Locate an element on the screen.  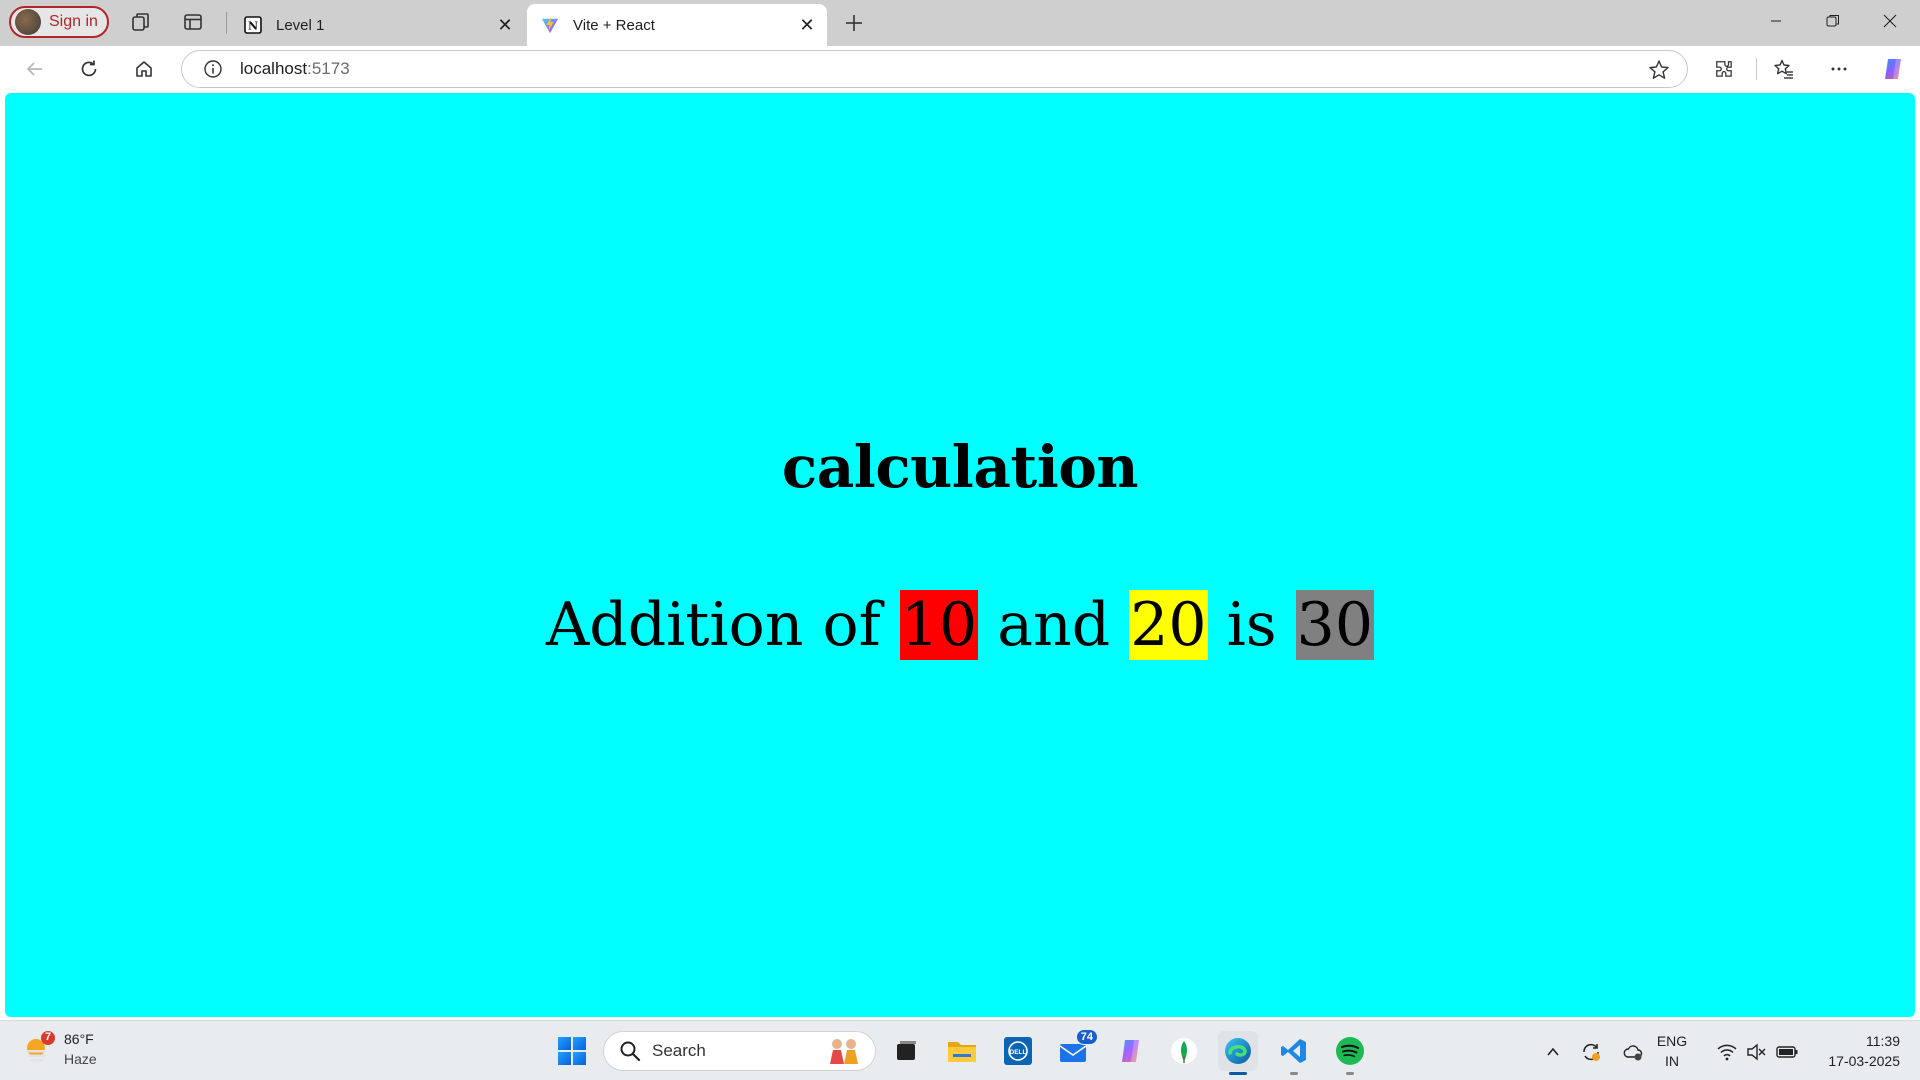
svg-text: N is located at coordinates (253, 26).